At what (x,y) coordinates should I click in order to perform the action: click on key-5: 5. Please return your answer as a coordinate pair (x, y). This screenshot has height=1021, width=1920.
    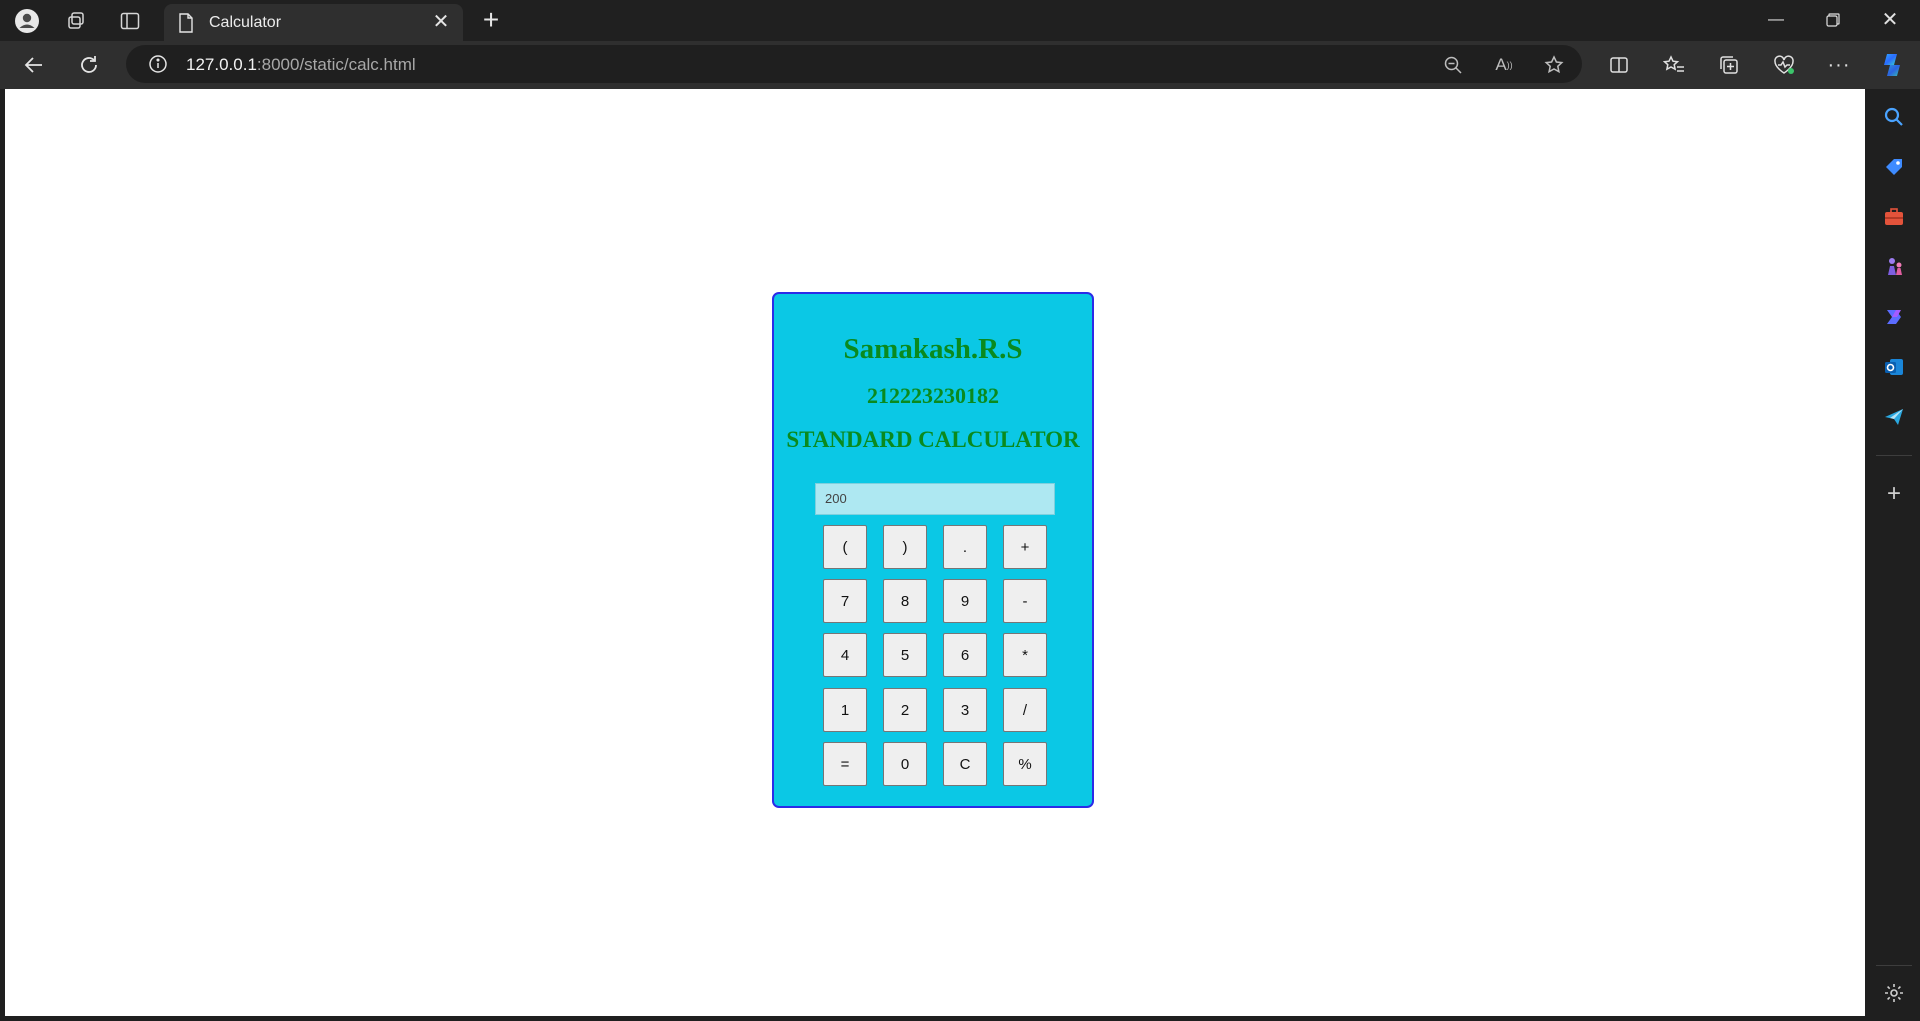
    Looking at the image, I should click on (905, 655).